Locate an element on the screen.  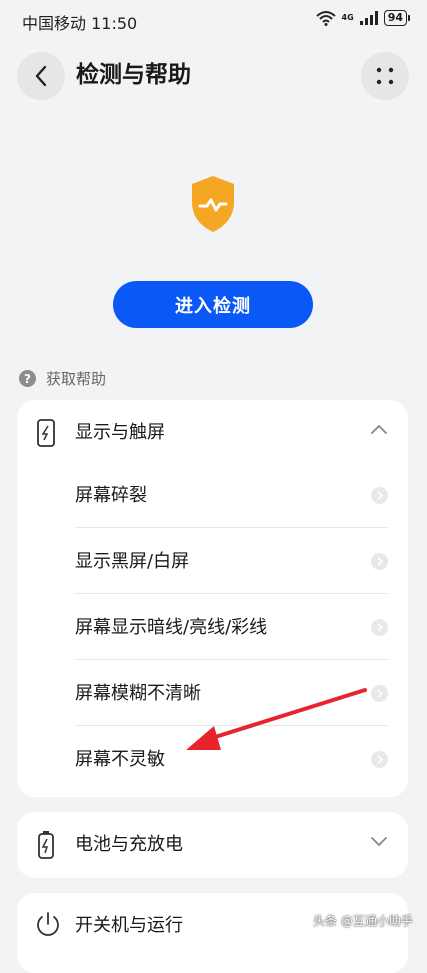
status-bar: 中国移动 11:50 4G 94 is located at coordinates (213, 20).